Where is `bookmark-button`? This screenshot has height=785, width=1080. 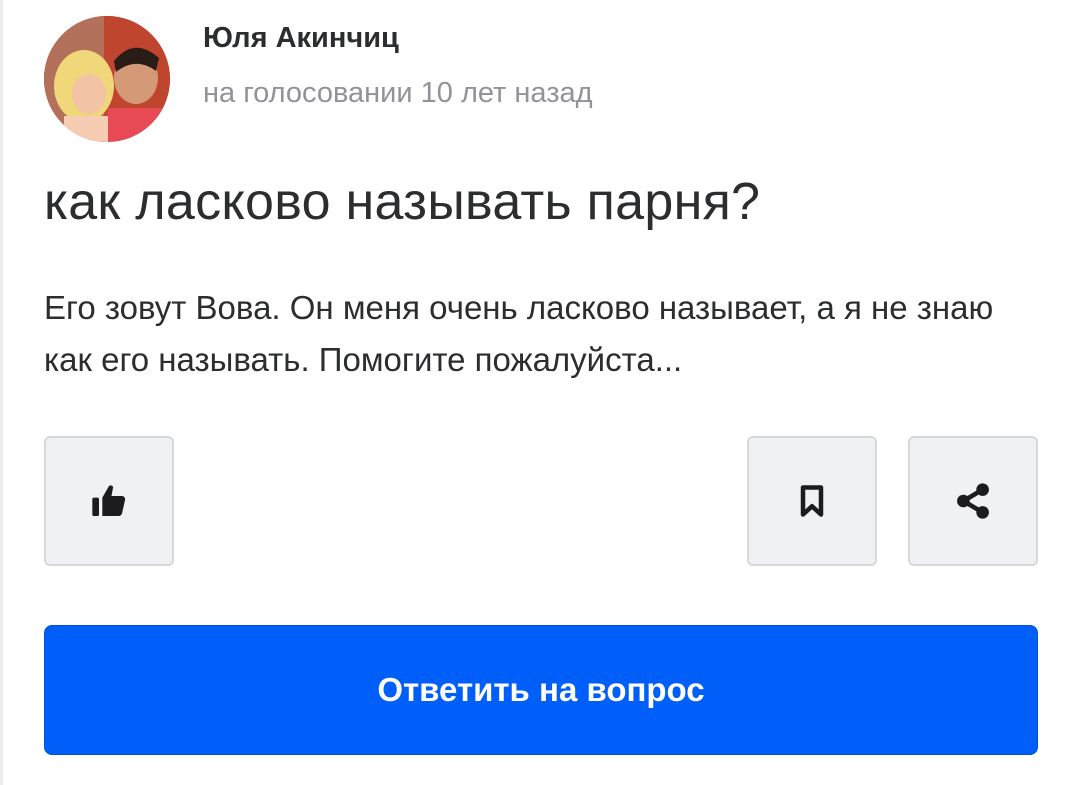 bookmark-button is located at coordinates (812, 501).